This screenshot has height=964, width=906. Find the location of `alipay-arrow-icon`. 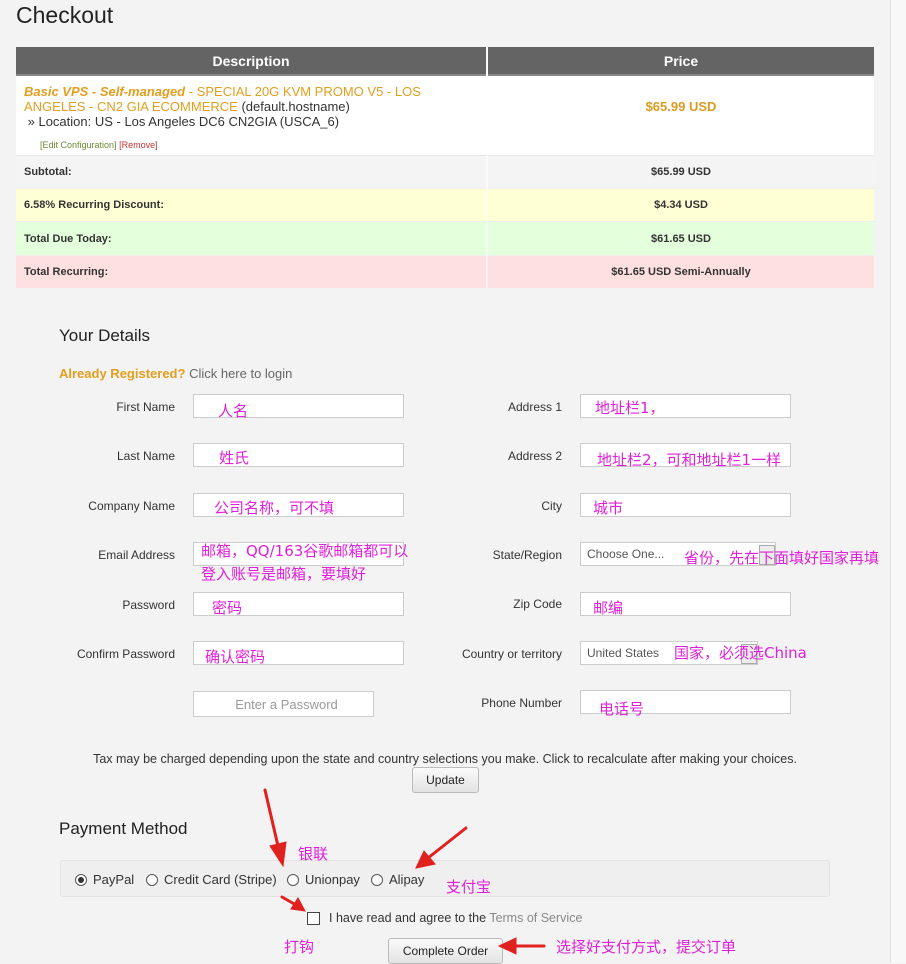

alipay-arrow-icon is located at coordinates (447, 843).